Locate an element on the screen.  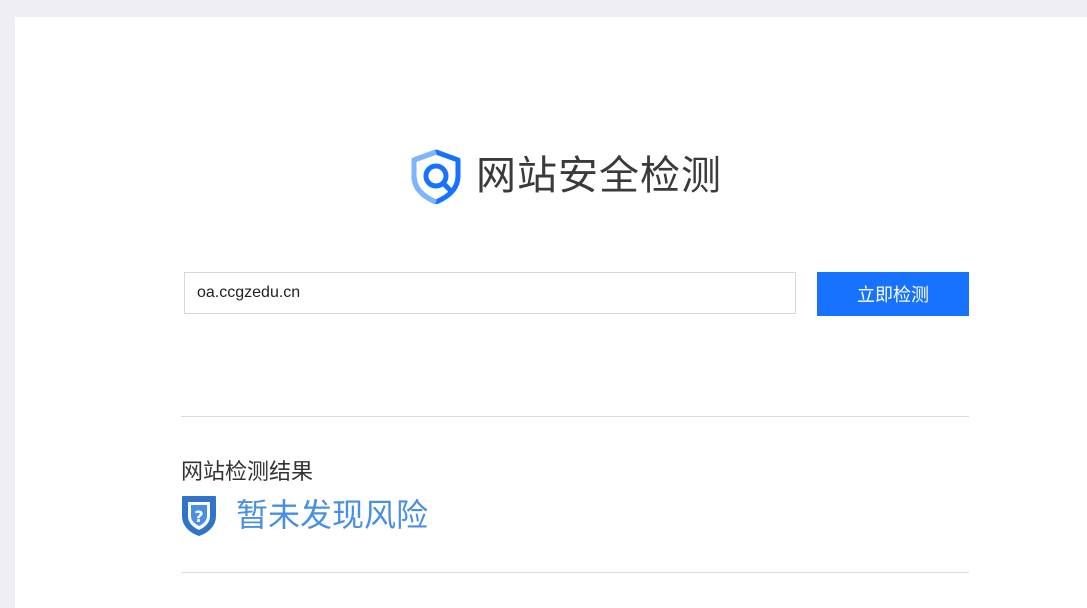
page-title: 网站安全检测 is located at coordinates (599, 176).